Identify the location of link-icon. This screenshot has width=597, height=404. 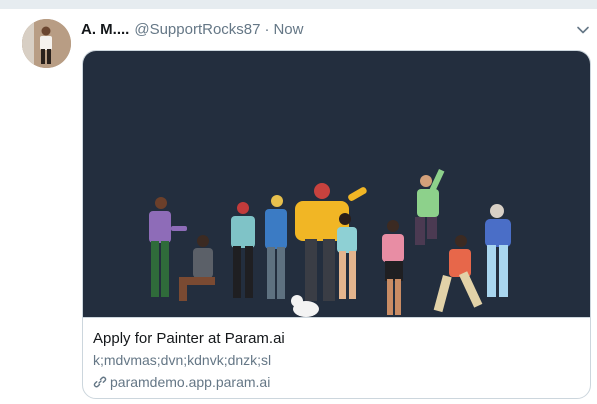
(100, 382).